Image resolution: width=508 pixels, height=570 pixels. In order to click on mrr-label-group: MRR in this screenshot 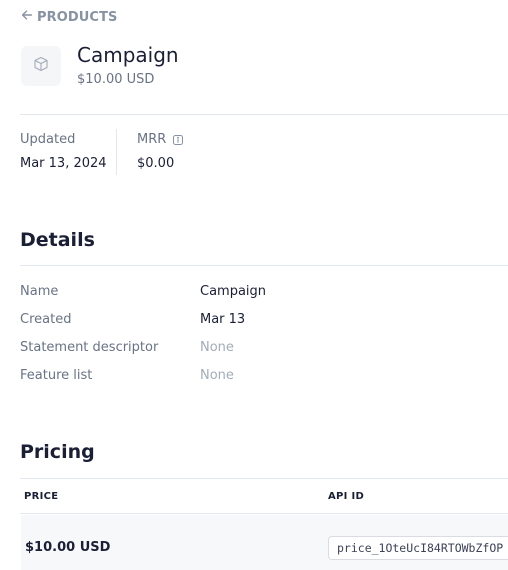, I will do `click(160, 139)`.